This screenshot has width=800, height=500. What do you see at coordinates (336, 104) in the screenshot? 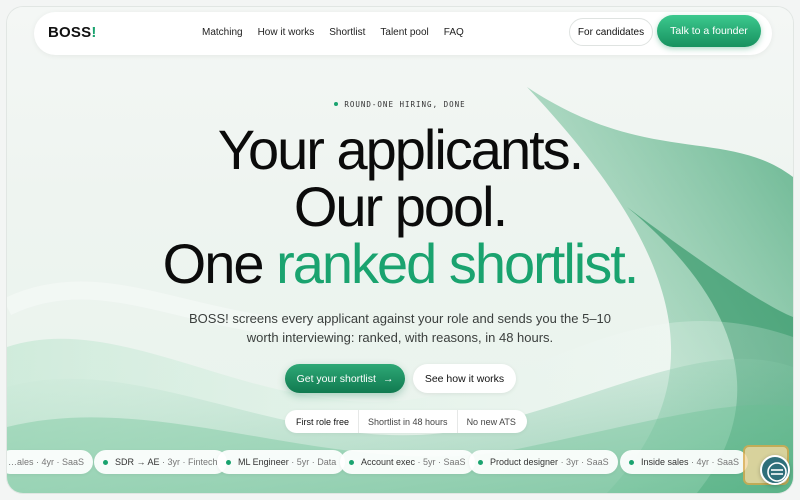
I see `eyebrow-dot-icon` at bounding box center [336, 104].